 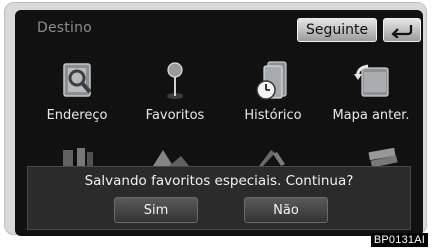 I want to click on road-sign-icon, so click(x=383, y=156).